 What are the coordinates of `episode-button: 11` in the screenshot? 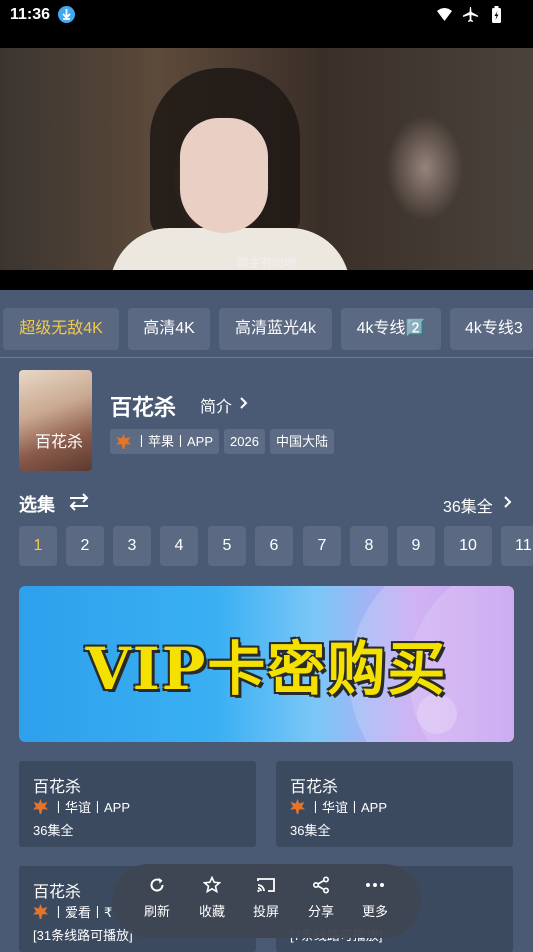 It's located at (517, 546).